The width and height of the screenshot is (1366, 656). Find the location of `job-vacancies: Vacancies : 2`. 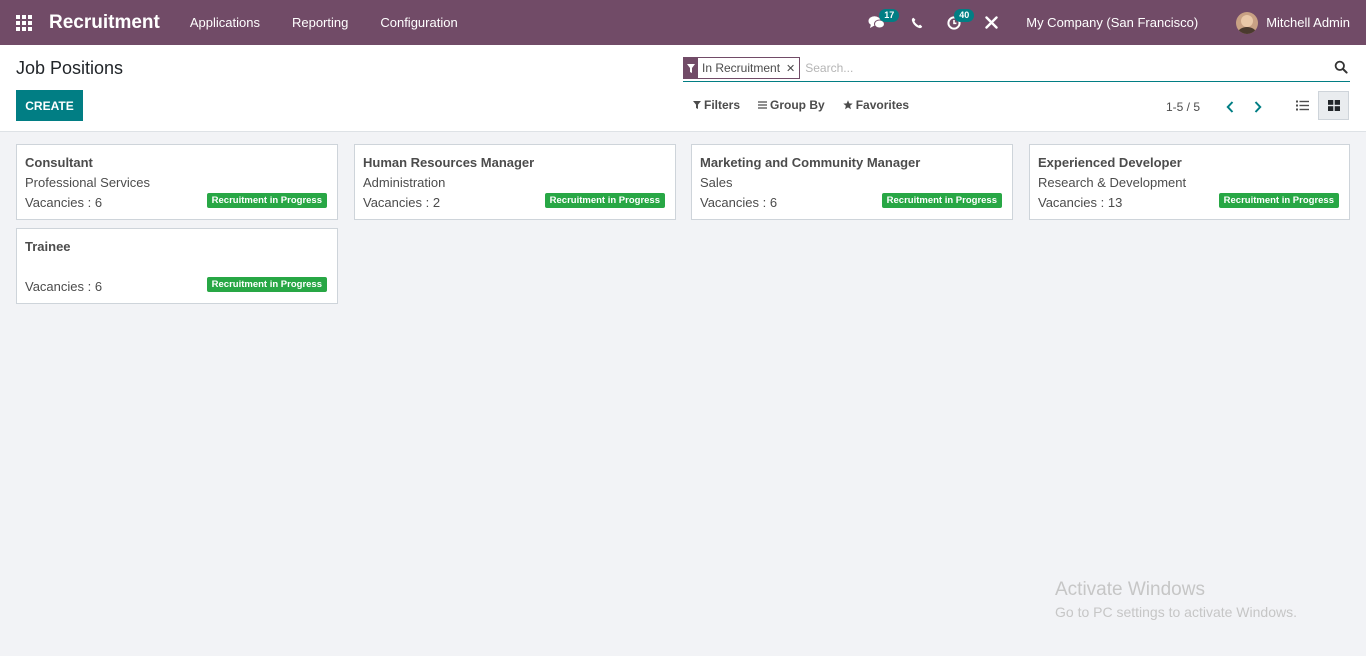

job-vacancies: Vacancies : 2 is located at coordinates (402, 202).